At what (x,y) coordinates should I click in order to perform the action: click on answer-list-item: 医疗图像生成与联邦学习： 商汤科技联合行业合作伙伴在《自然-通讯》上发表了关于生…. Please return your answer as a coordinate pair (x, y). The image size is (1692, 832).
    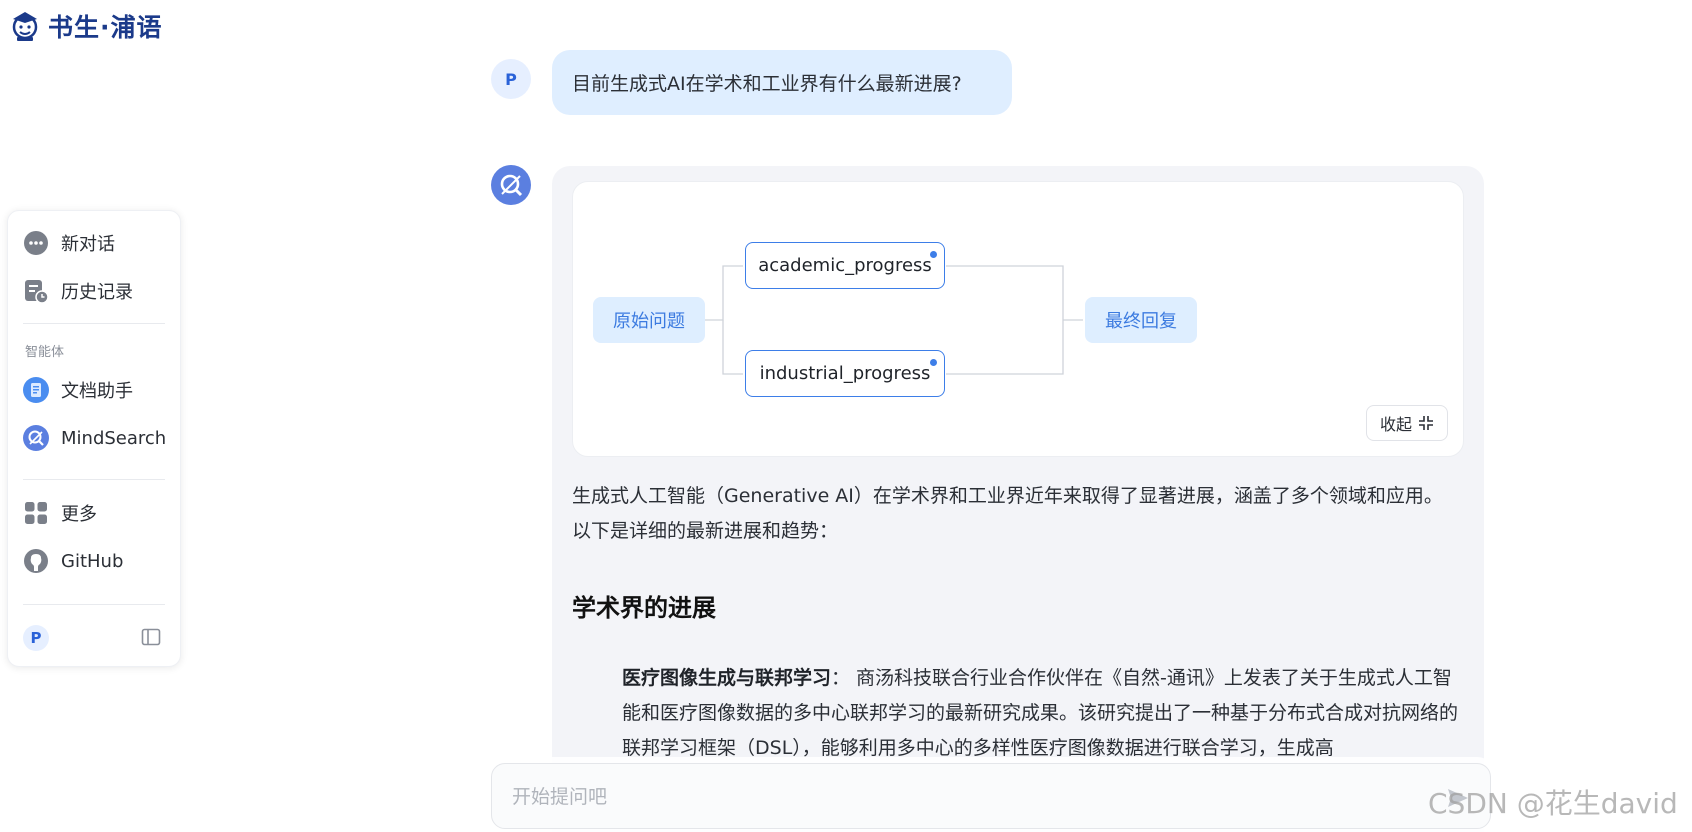
    Looking at the image, I should click on (1043, 713).